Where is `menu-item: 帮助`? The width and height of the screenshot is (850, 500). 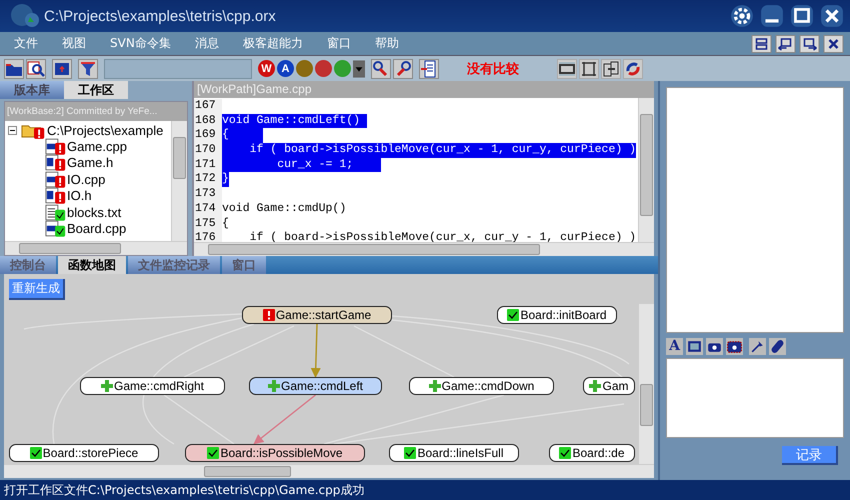 menu-item: 帮助 is located at coordinates (386, 43).